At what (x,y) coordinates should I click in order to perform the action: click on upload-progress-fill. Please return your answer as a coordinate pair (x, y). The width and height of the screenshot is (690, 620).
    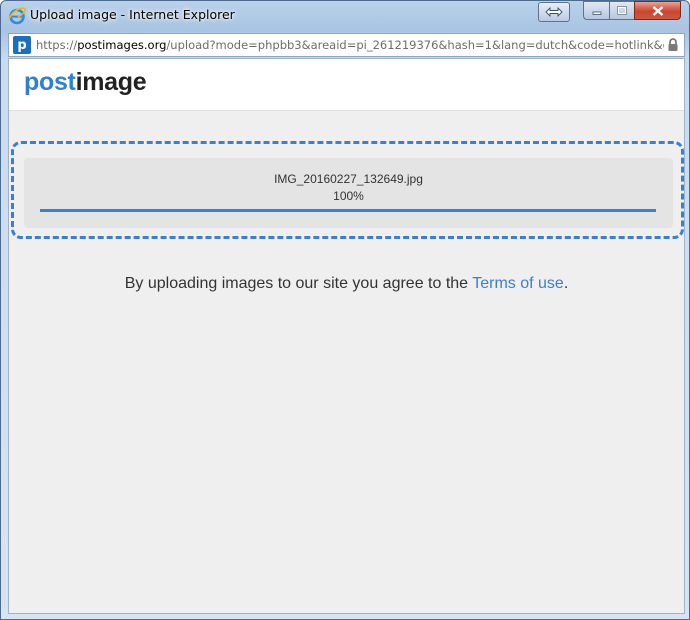
    Looking at the image, I should click on (348, 210).